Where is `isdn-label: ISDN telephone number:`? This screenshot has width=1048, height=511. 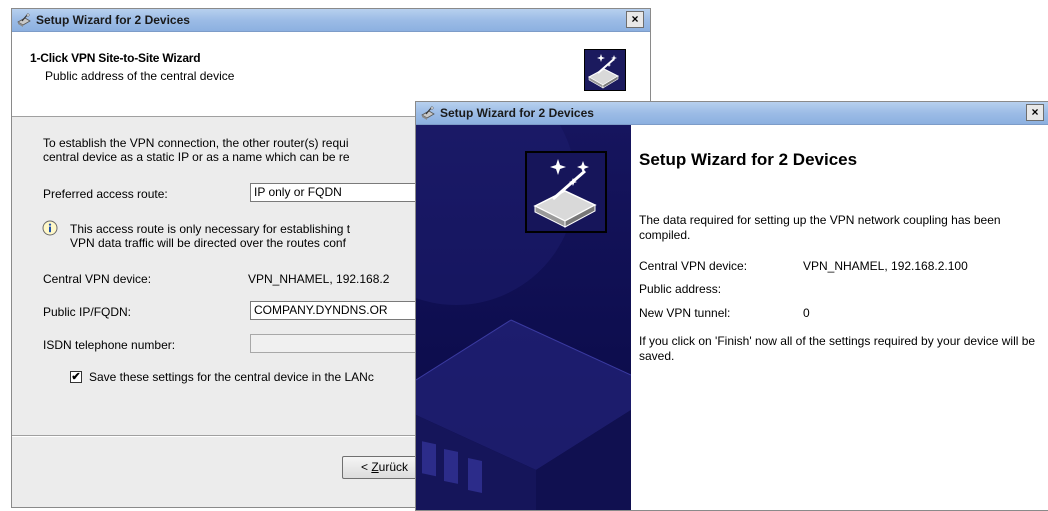 isdn-label: ISDN telephone number: is located at coordinates (109, 345).